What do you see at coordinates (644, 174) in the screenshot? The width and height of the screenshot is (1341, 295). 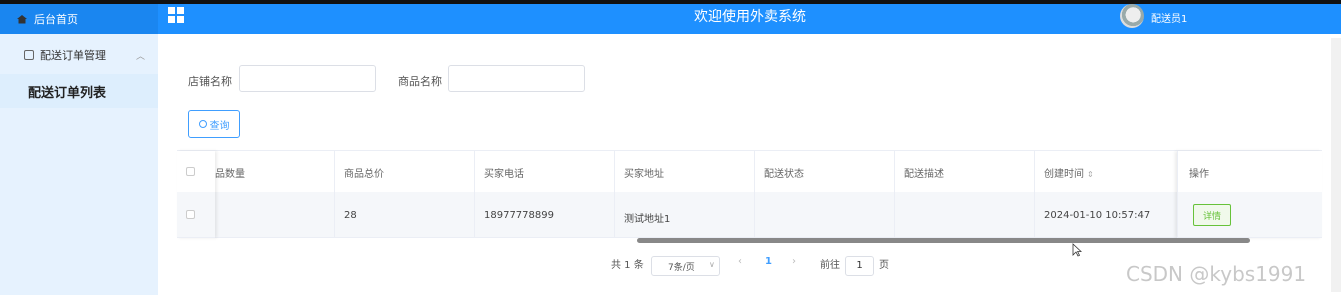 I see `column-header-address: 买家地址` at bounding box center [644, 174].